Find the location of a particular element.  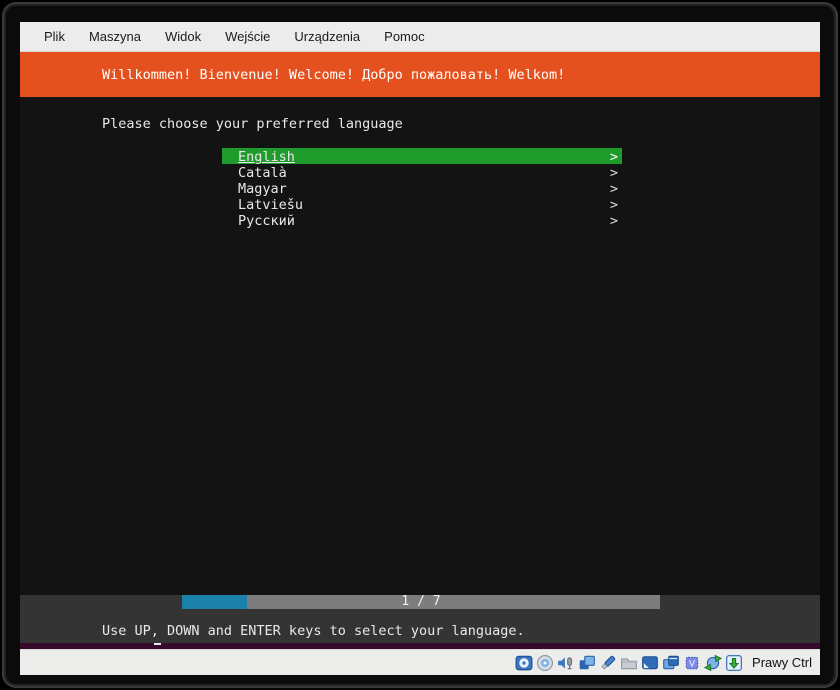

language-option-english: English > is located at coordinates (422, 156).